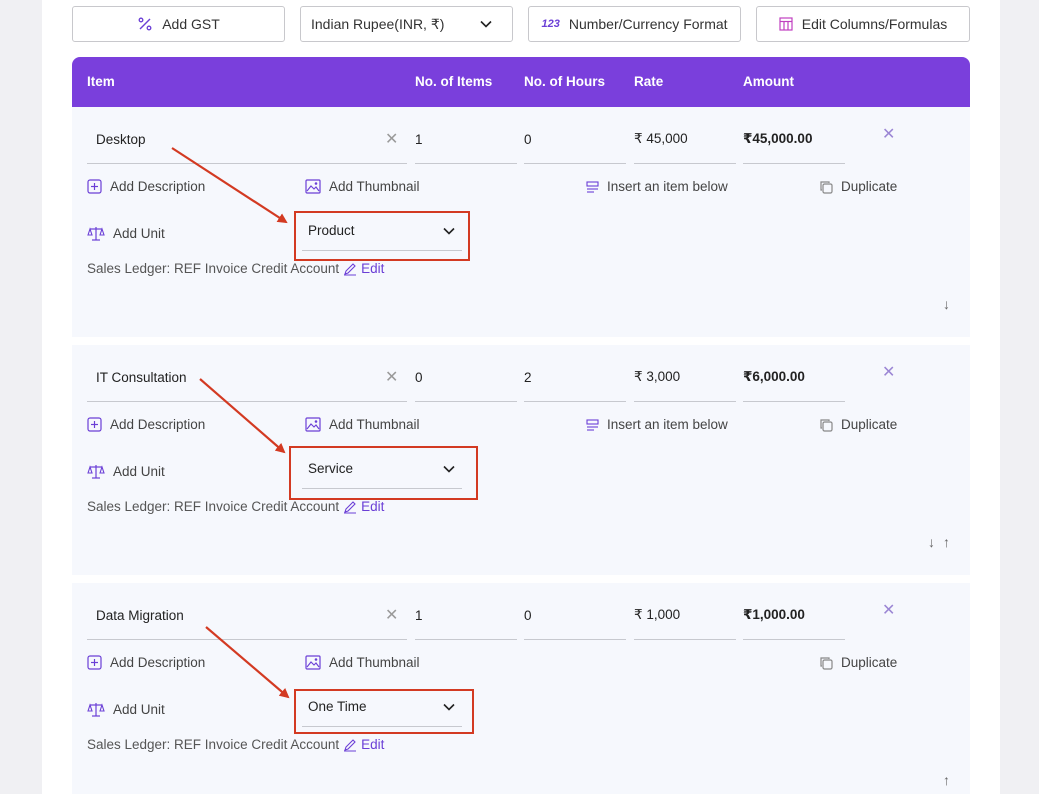 The height and width of the screenshot is (794, 1039). Describe the element at coordinates (794, 615) in the screenshot. I see `item-amount: ₹1,000.00` at that location.